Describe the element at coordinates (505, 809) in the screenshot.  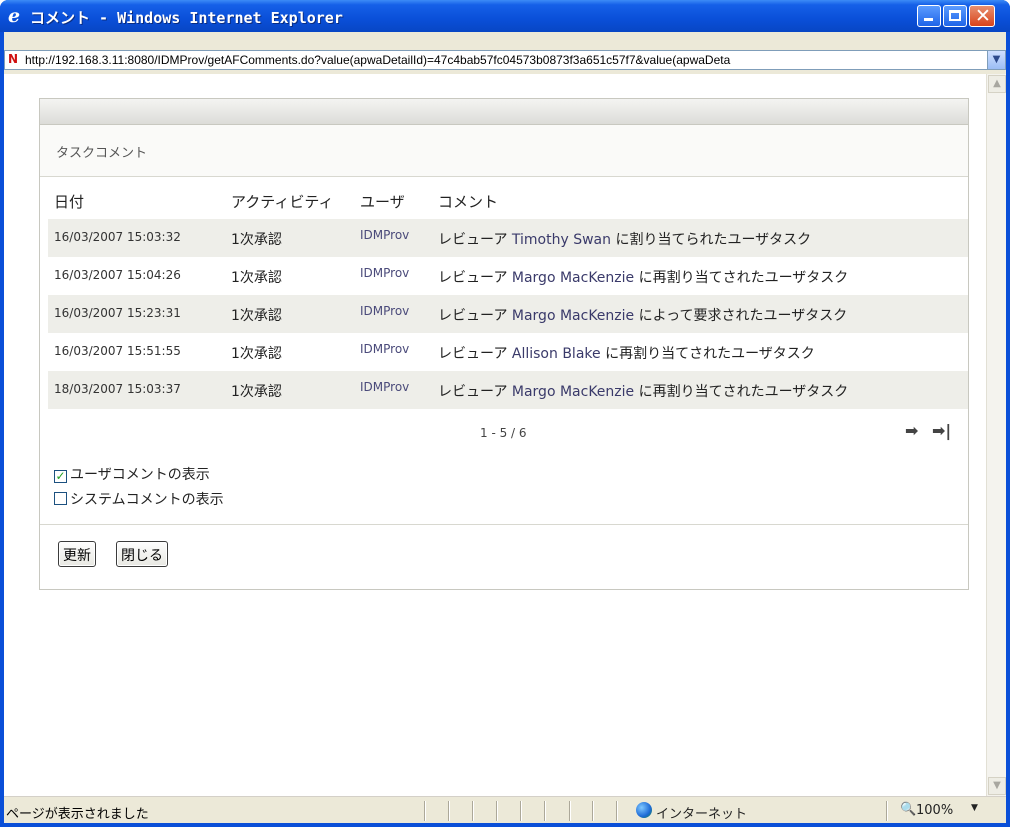
I see `status-bar: ページが表示されました インターネット 🔍 100% ▼` at that location.